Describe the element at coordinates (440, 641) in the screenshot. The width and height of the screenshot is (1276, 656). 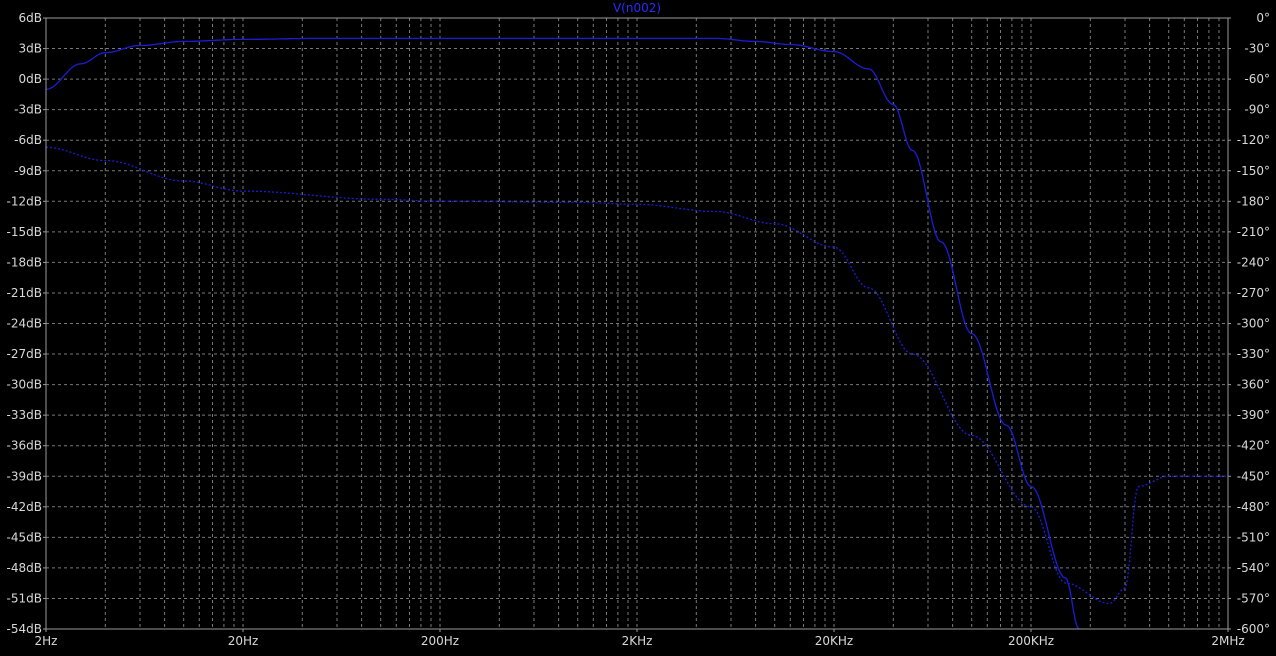
I see `x-tick-label: 200Hz` at that location.